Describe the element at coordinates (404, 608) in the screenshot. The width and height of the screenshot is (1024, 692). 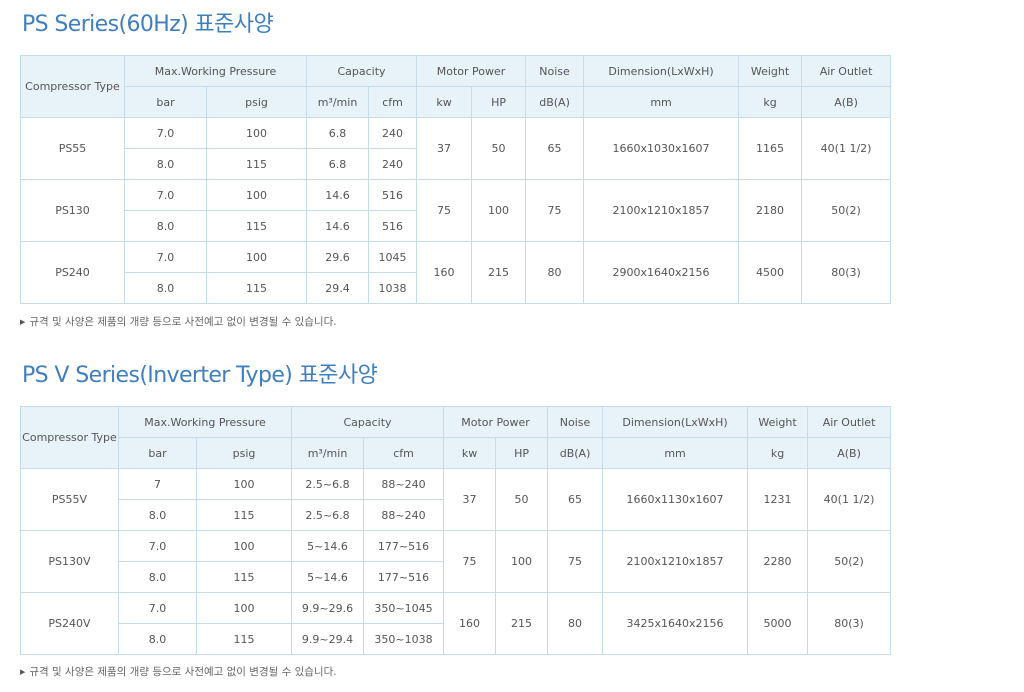
I see `cell-cfm: 350~1045` at that location.